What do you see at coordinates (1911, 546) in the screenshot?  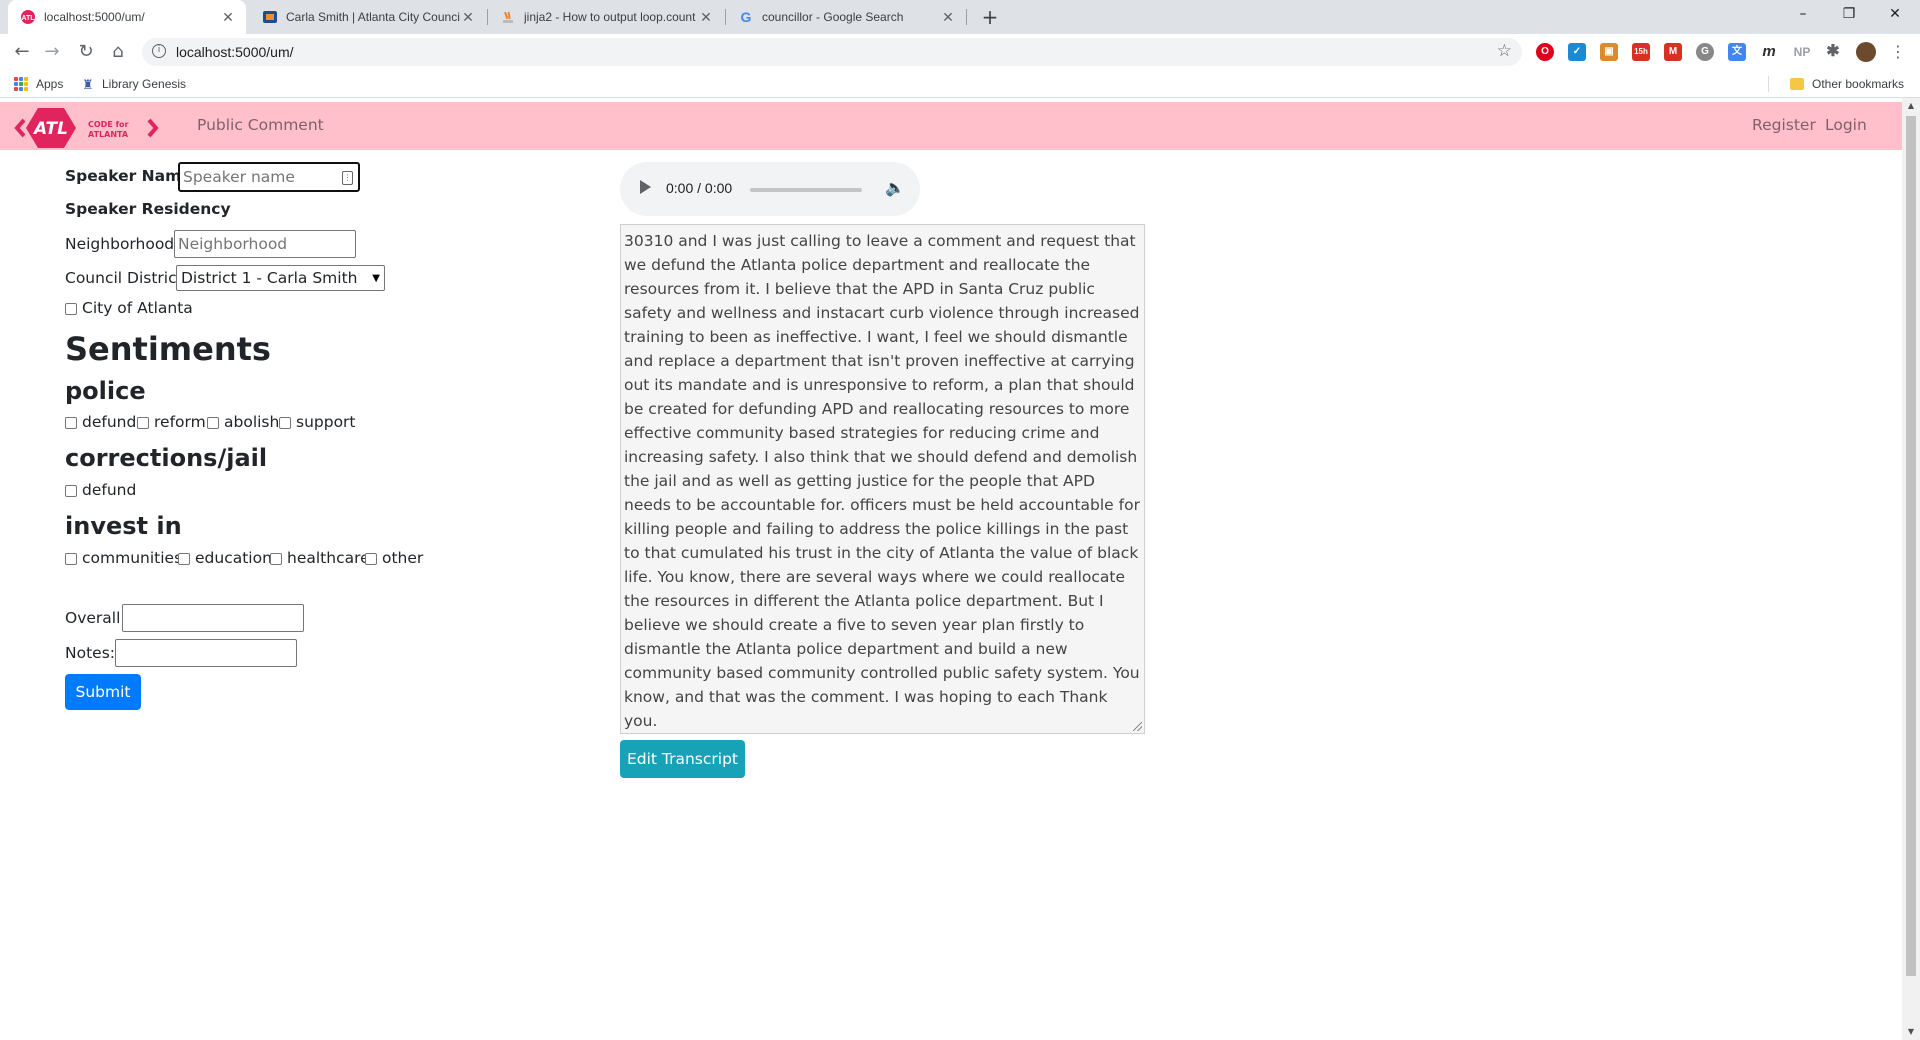 I see `scrollbar-thumb` at bounding box center [1911, 546].